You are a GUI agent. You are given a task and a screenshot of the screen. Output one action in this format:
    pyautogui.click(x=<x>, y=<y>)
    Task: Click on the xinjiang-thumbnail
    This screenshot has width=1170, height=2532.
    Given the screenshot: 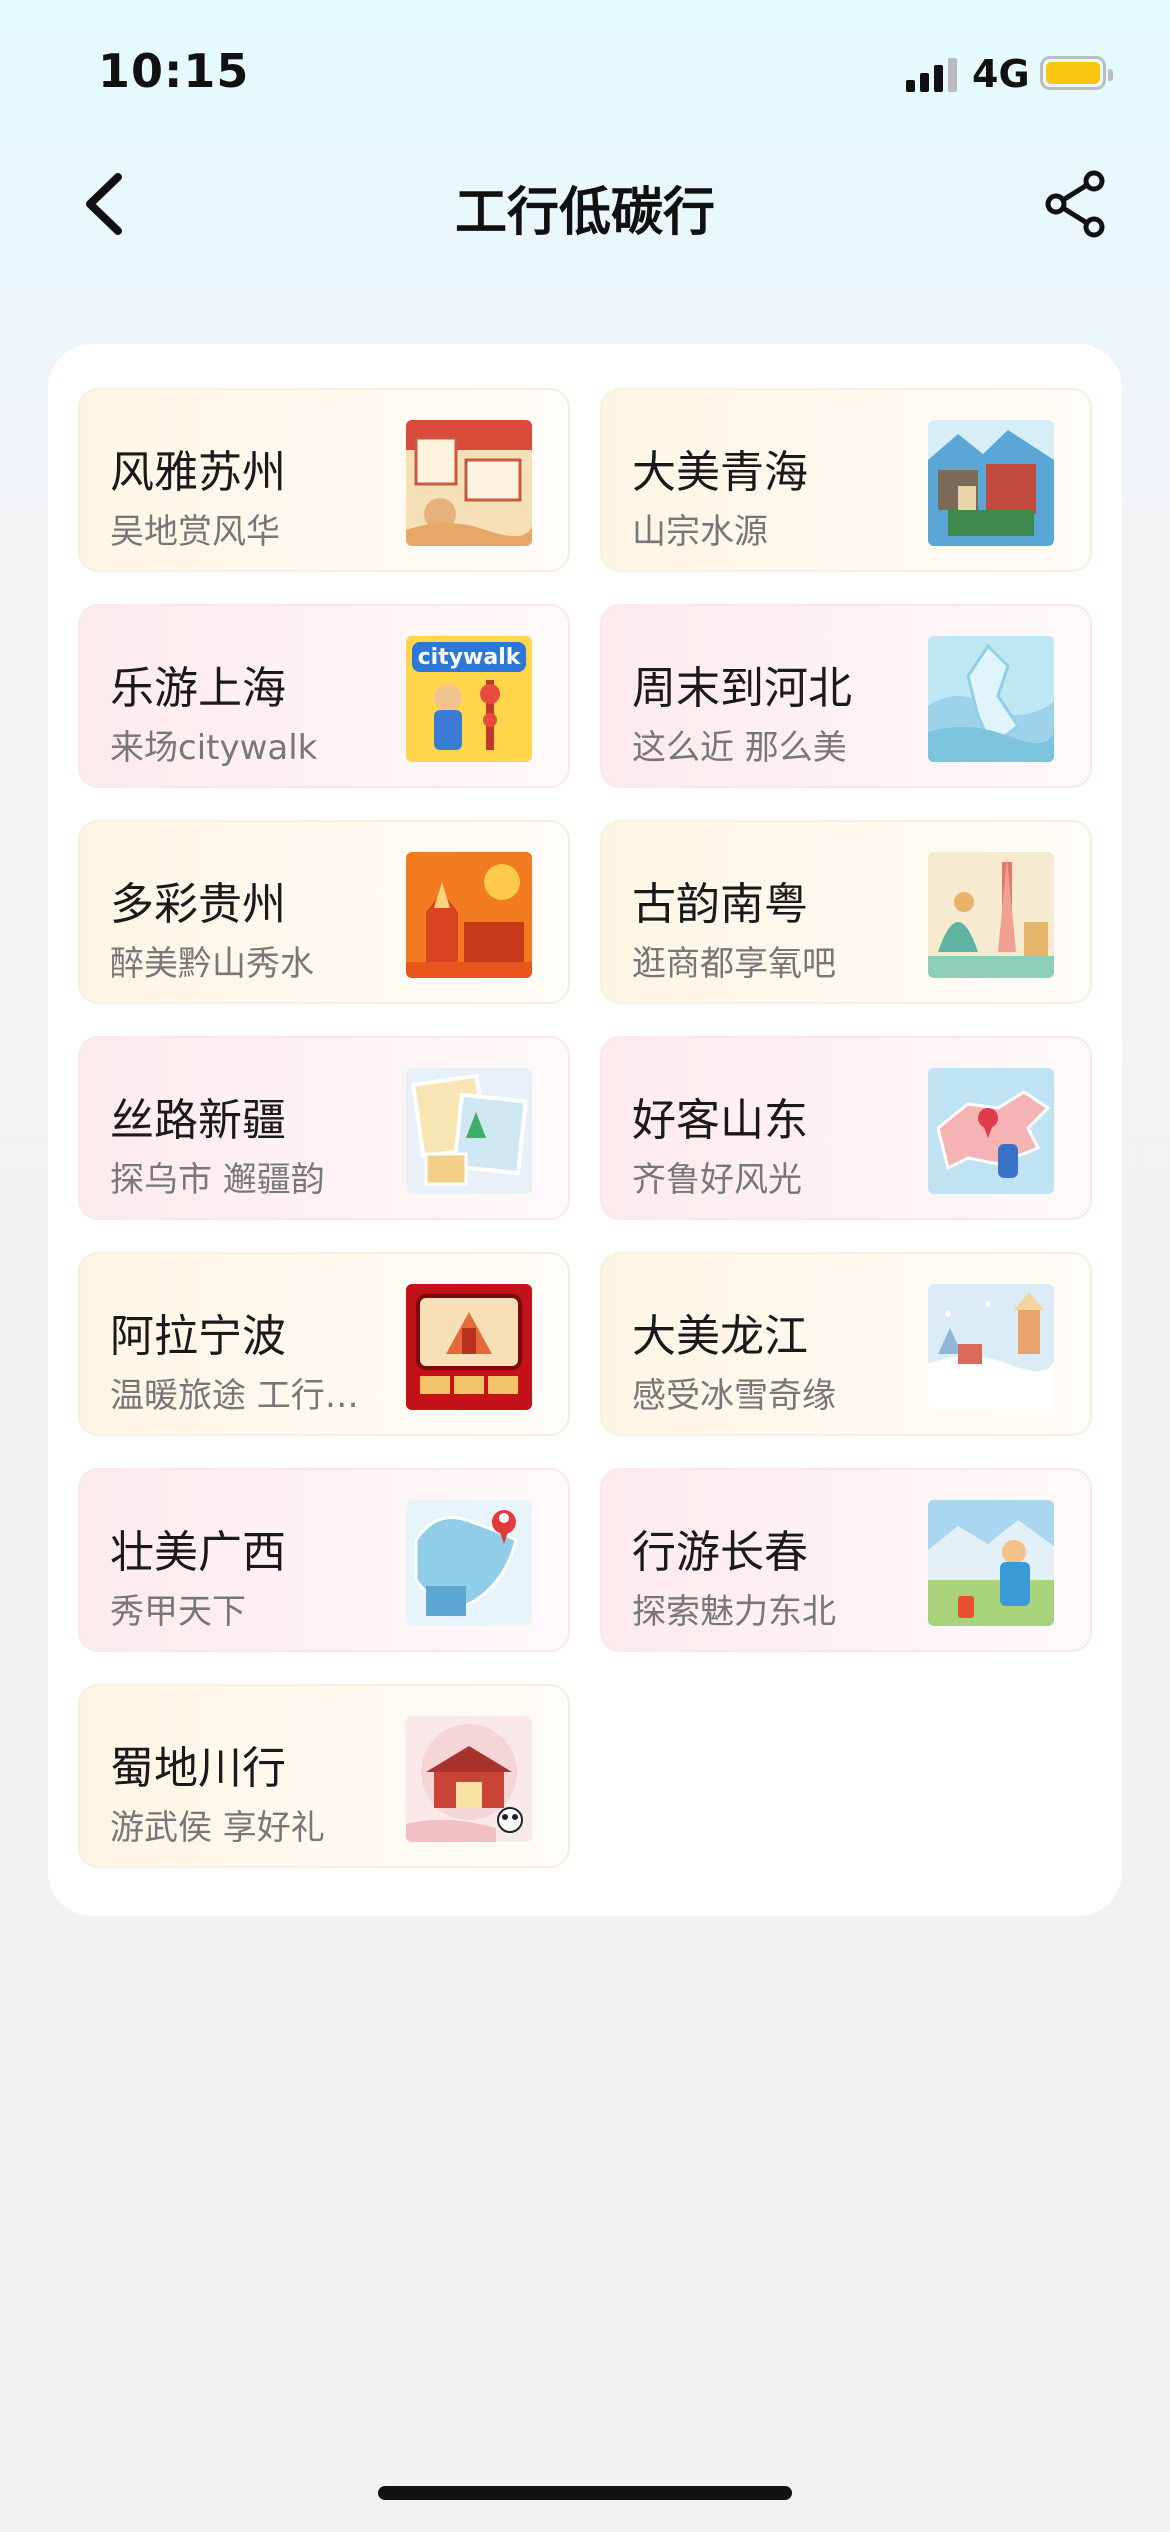 What is the action you would take?
    pyautogui.click(x=469, y=1131)
    